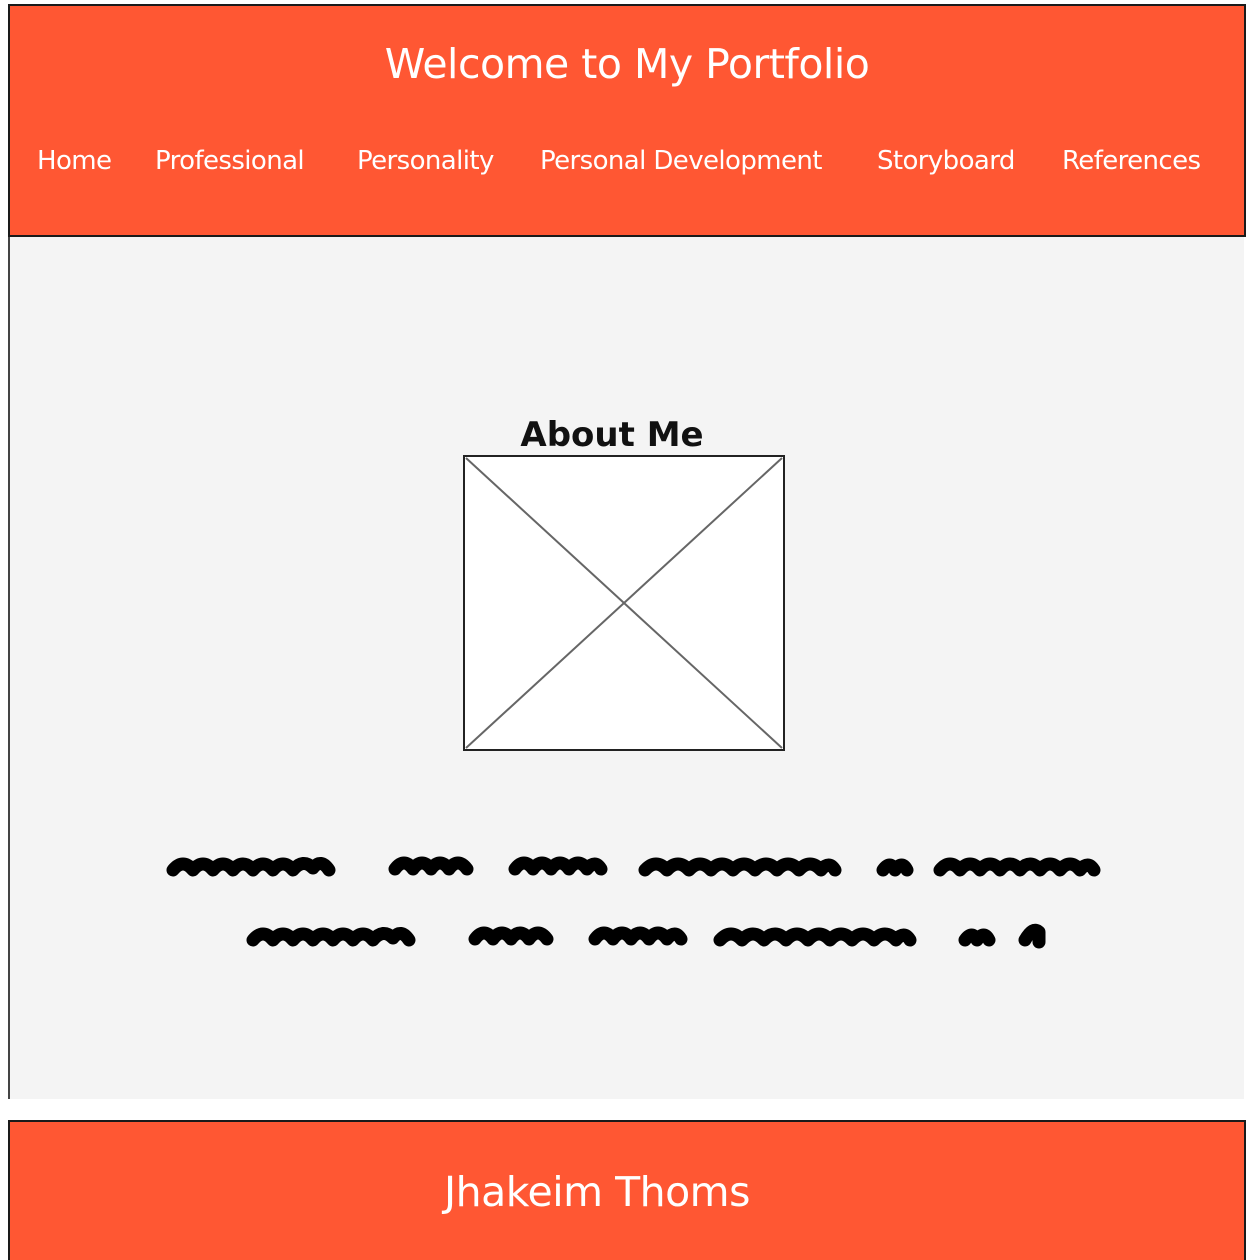 This screenshot has width=1248, height=1260. What do you see at coordinates (1131, 161) in the screenshot?
I see `nav-item-references: References` at bounding box center [1131, 161].